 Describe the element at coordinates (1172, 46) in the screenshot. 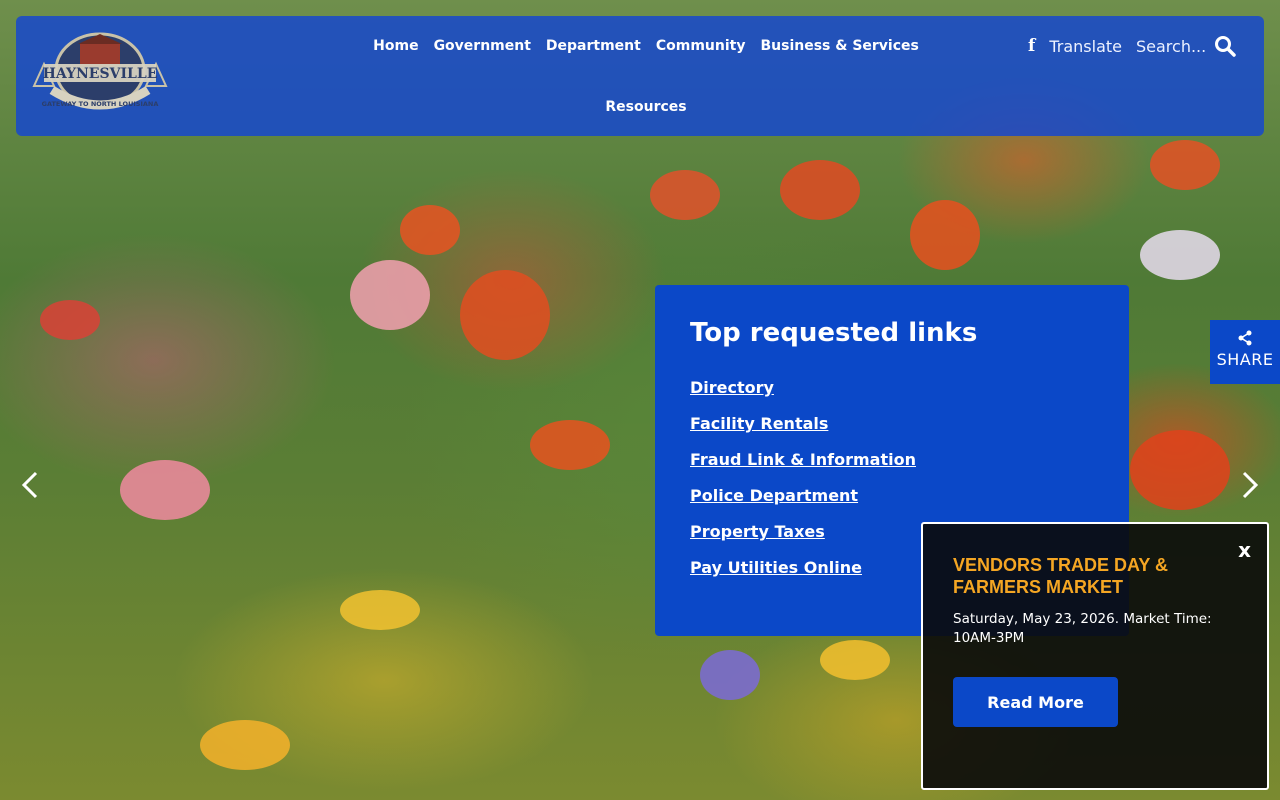

I see `search-input` at that location.